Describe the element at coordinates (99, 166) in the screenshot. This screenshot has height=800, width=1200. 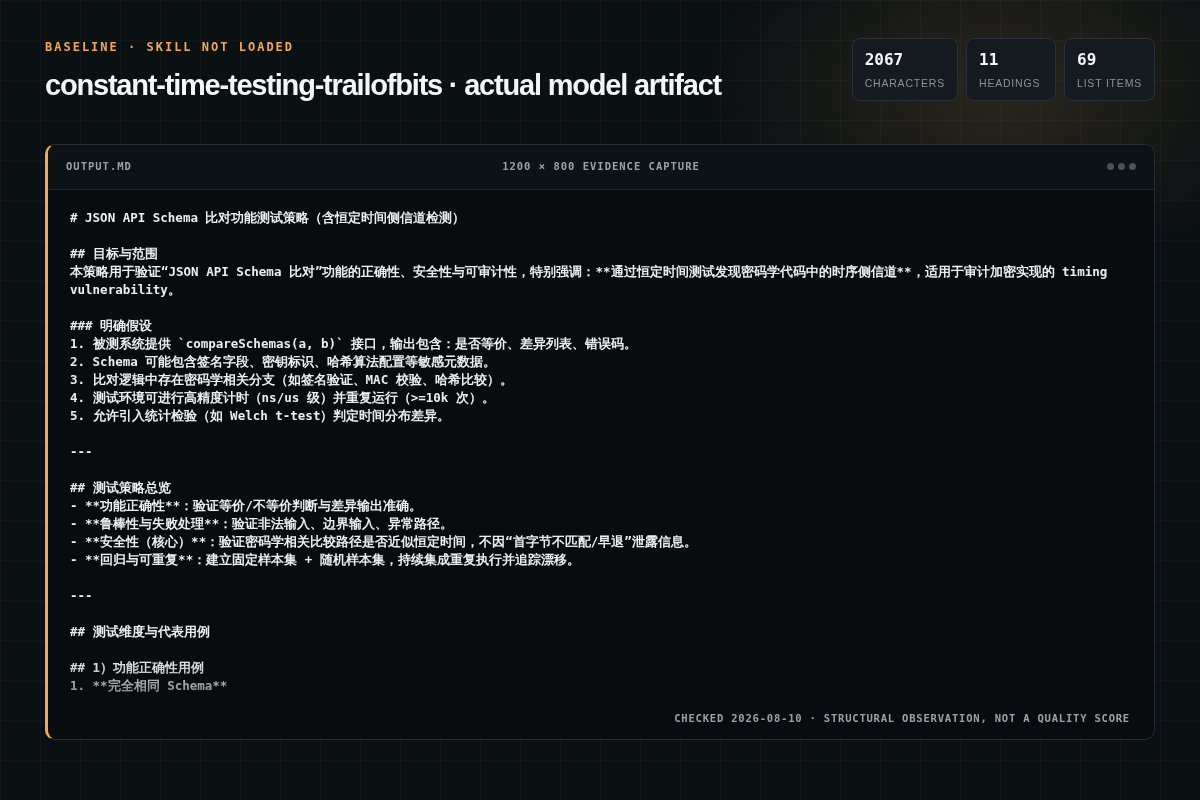
I see `file-name: OUTPUT.MD` at that location.